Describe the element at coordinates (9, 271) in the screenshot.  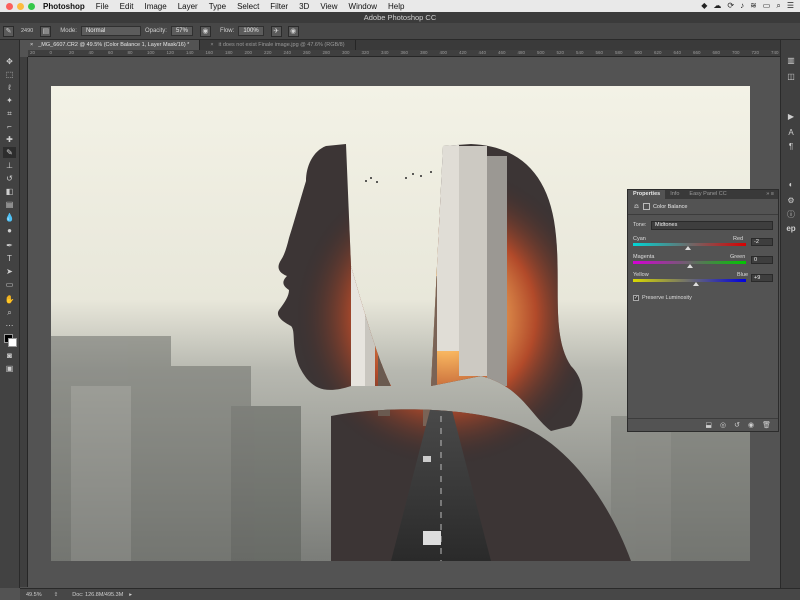
I see `path-selection-tool-icon: ➤` at that location.